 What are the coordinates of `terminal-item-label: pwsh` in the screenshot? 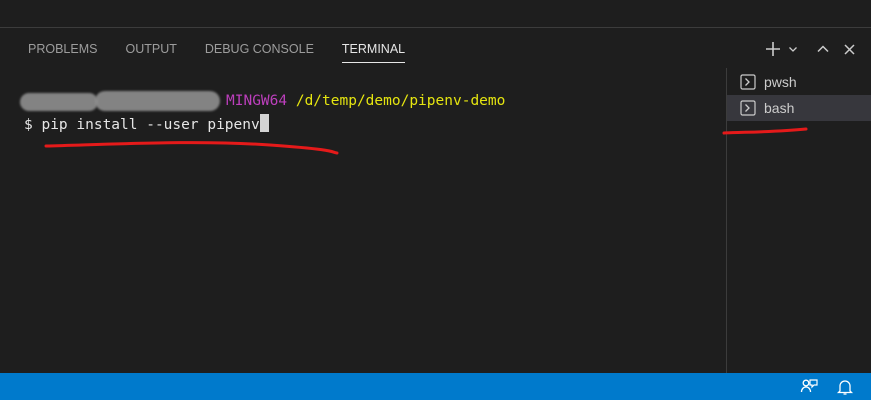 It's located at (780, 82).